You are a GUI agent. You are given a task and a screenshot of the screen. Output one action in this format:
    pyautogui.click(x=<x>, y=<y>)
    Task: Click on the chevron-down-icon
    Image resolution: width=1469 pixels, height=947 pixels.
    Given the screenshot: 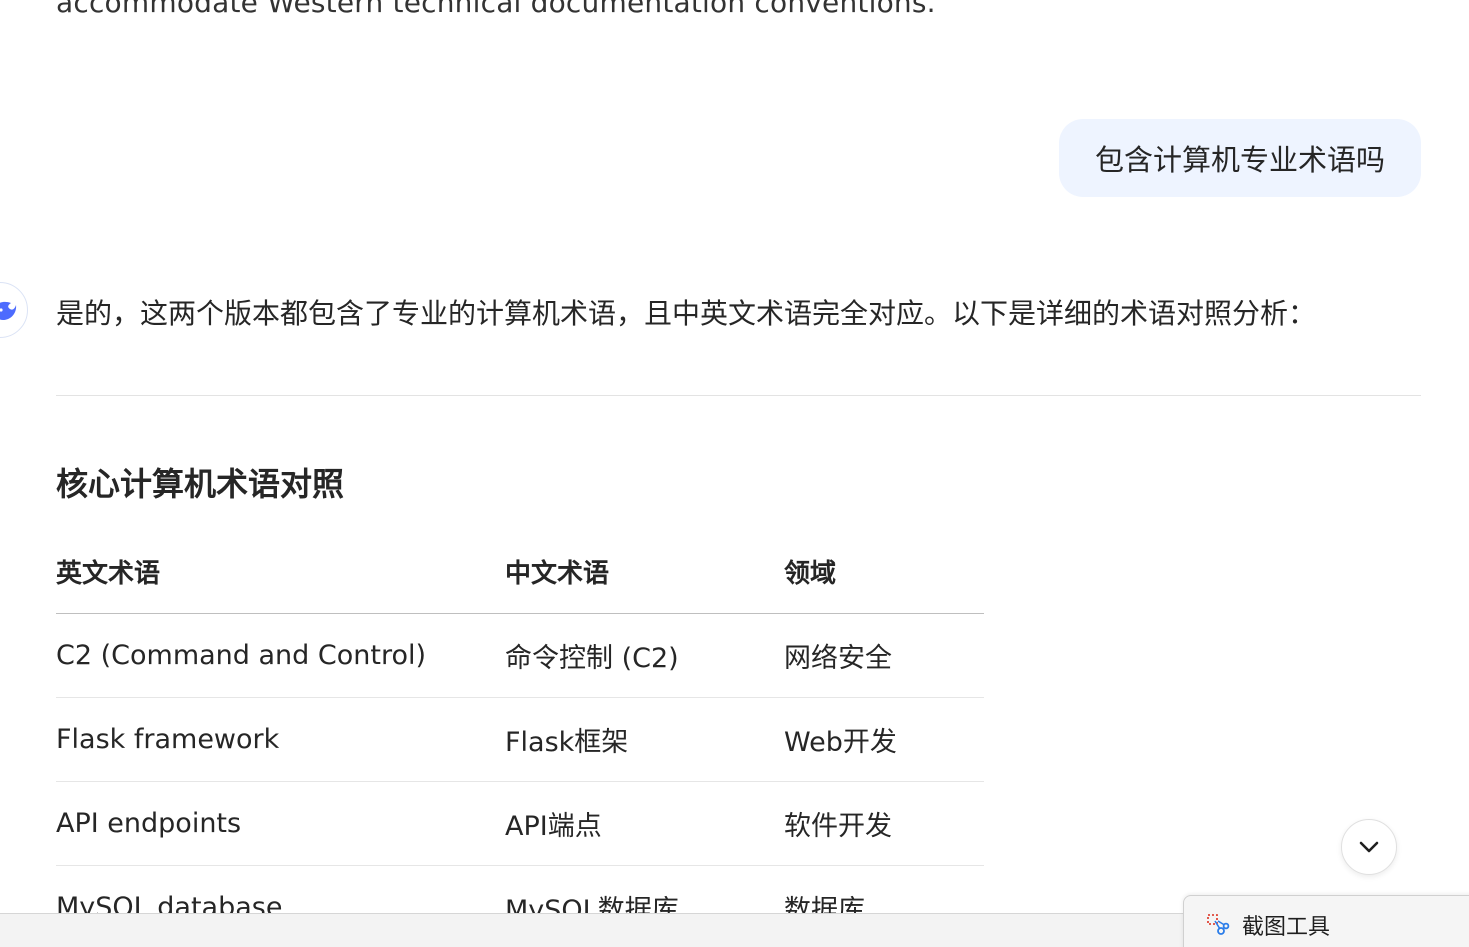 What is the action you would take?
    pyautogui.click(x=1369, y=847)
    